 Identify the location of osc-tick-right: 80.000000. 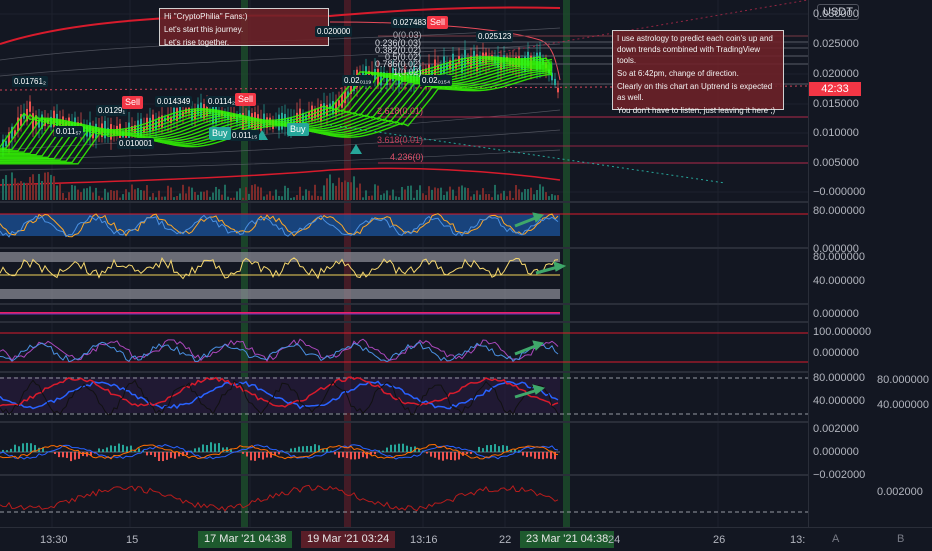
(903, 380).